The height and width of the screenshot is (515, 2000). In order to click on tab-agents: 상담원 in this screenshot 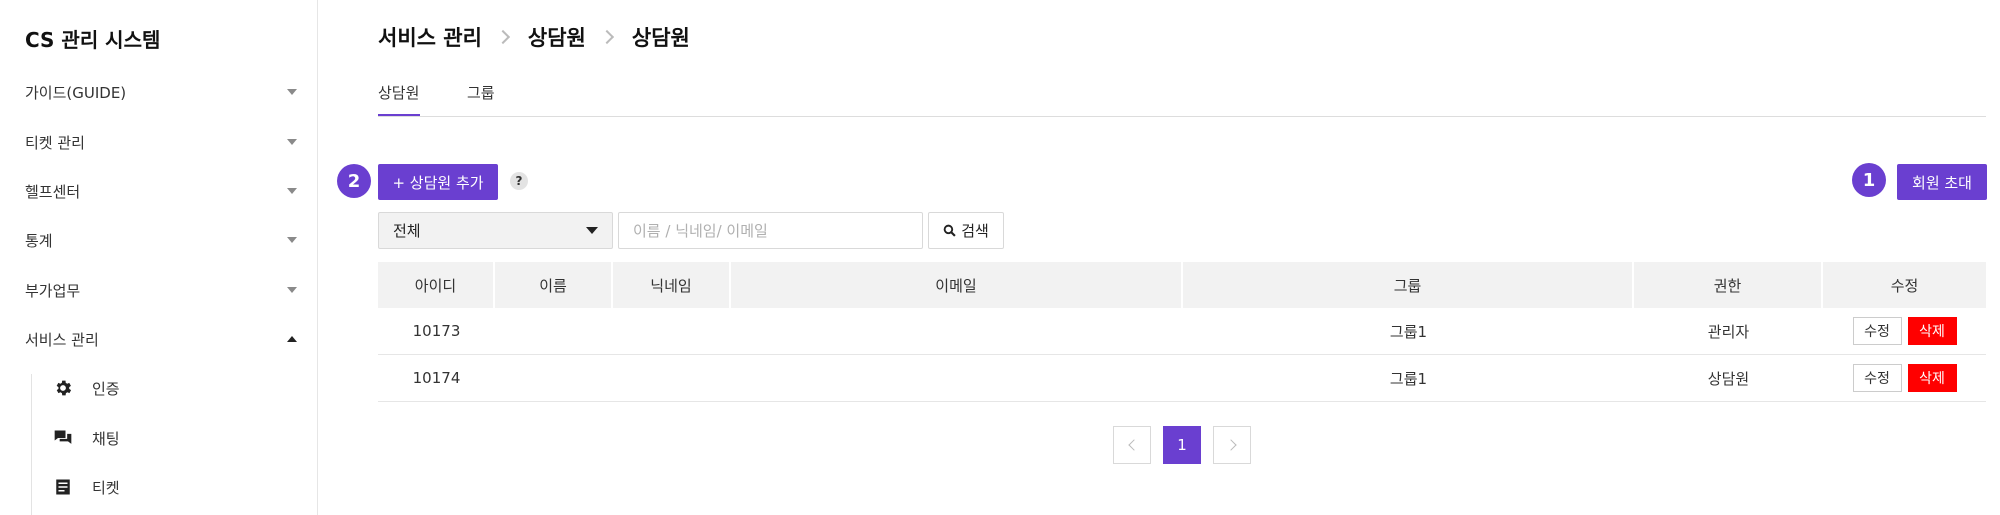, I will do `click(399, 99)`.